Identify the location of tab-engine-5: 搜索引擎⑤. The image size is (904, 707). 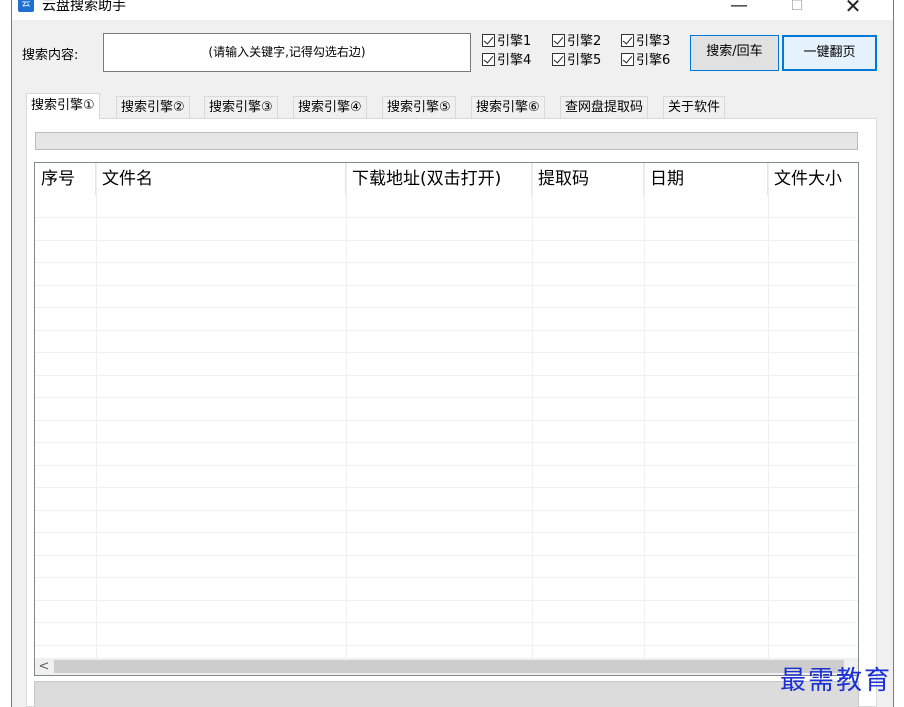
(419, 107).